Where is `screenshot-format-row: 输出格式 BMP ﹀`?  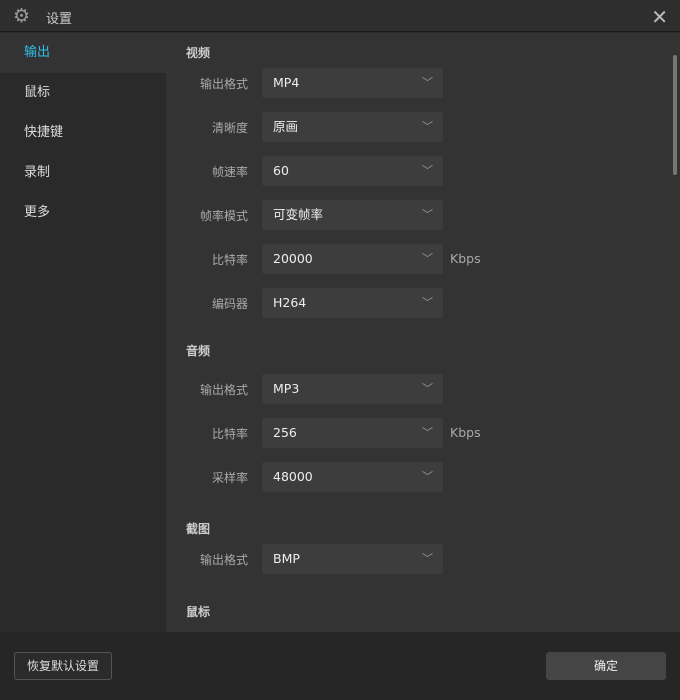
screenshot-format-row: 输出格式 BMP ﹀ is located at coordinates (416, 559).